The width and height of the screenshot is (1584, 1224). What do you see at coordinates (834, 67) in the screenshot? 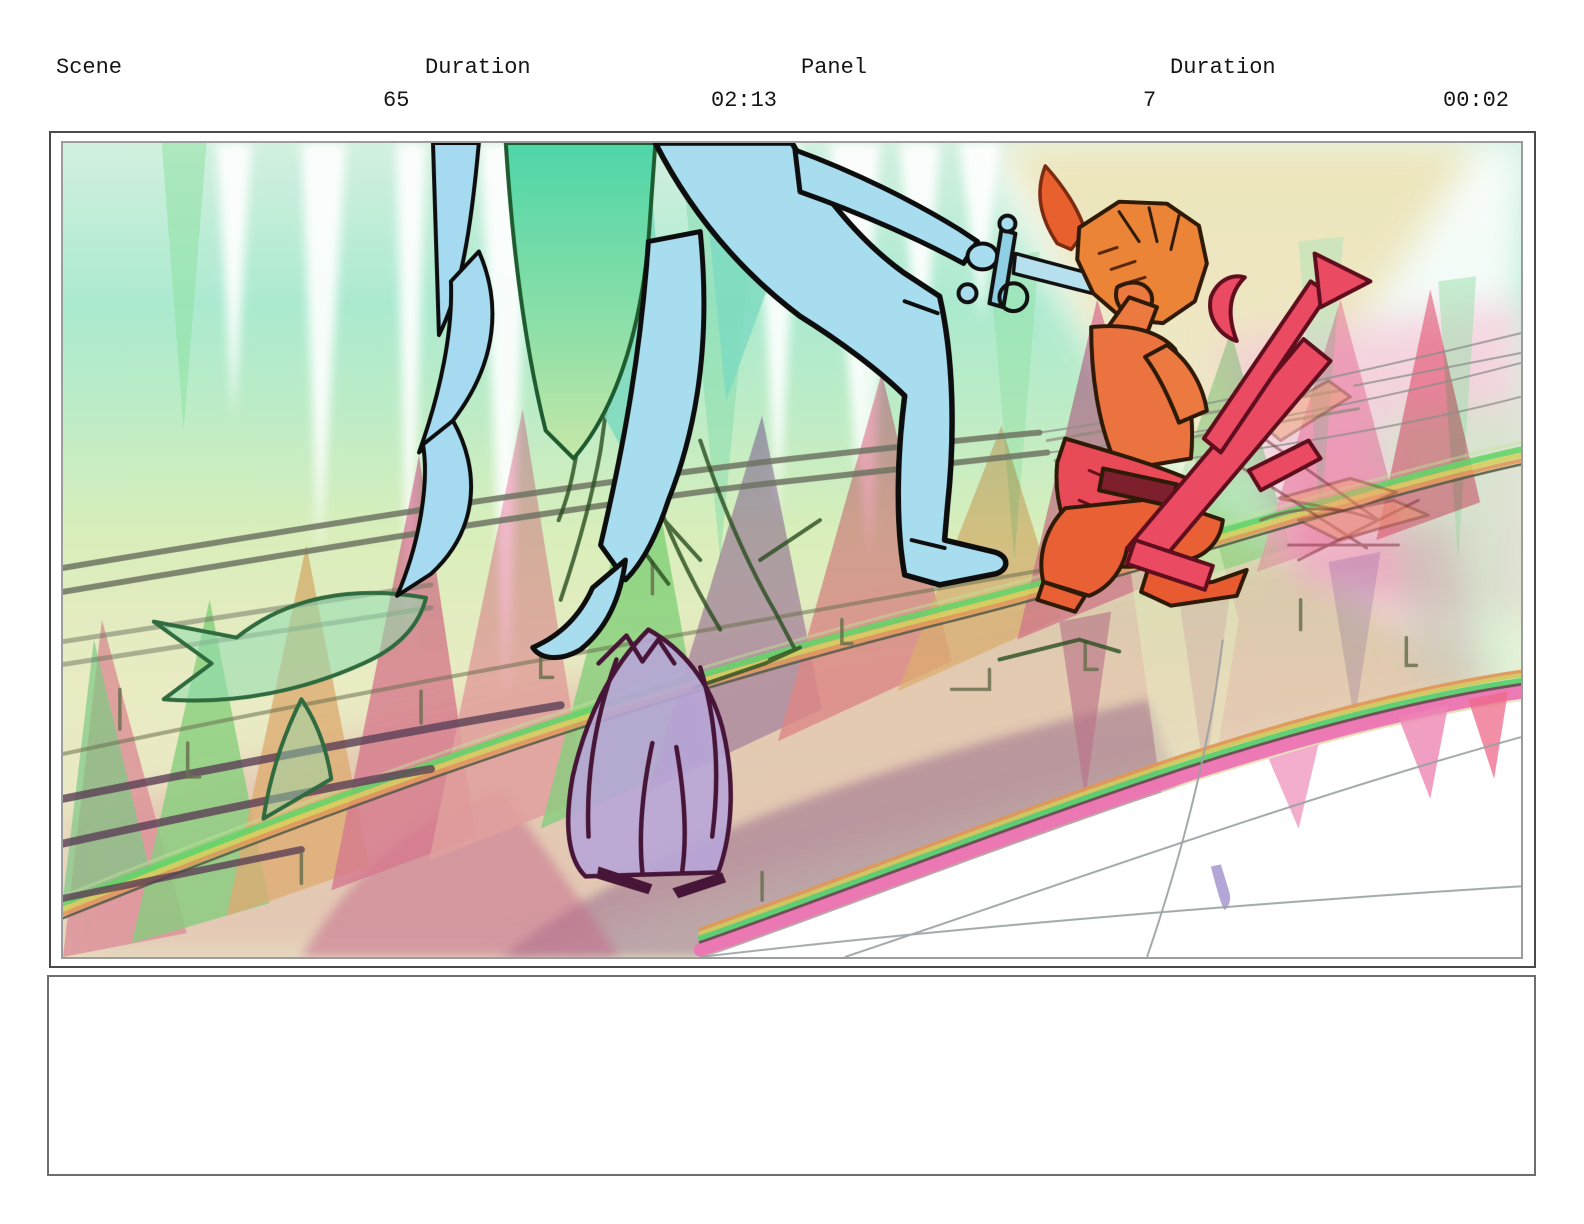
I see `panel-label: Panel` at bounding box center [834, 67].